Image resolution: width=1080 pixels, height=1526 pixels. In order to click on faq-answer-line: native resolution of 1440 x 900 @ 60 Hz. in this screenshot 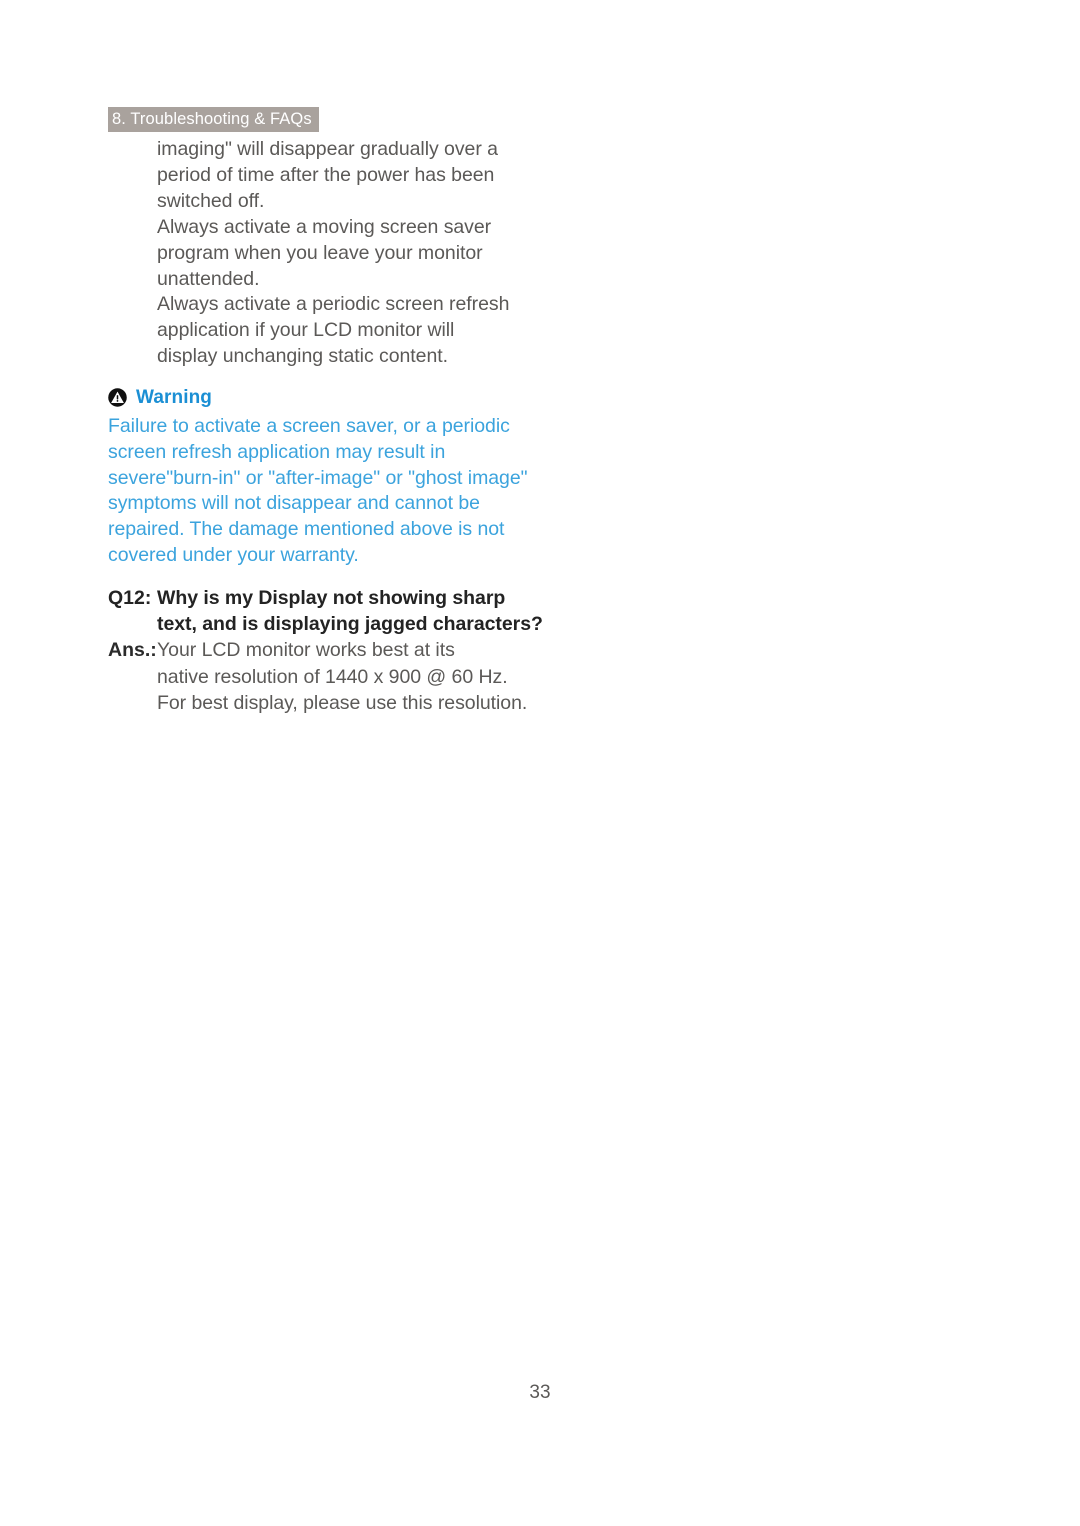, I will do `click(332, 676)`.